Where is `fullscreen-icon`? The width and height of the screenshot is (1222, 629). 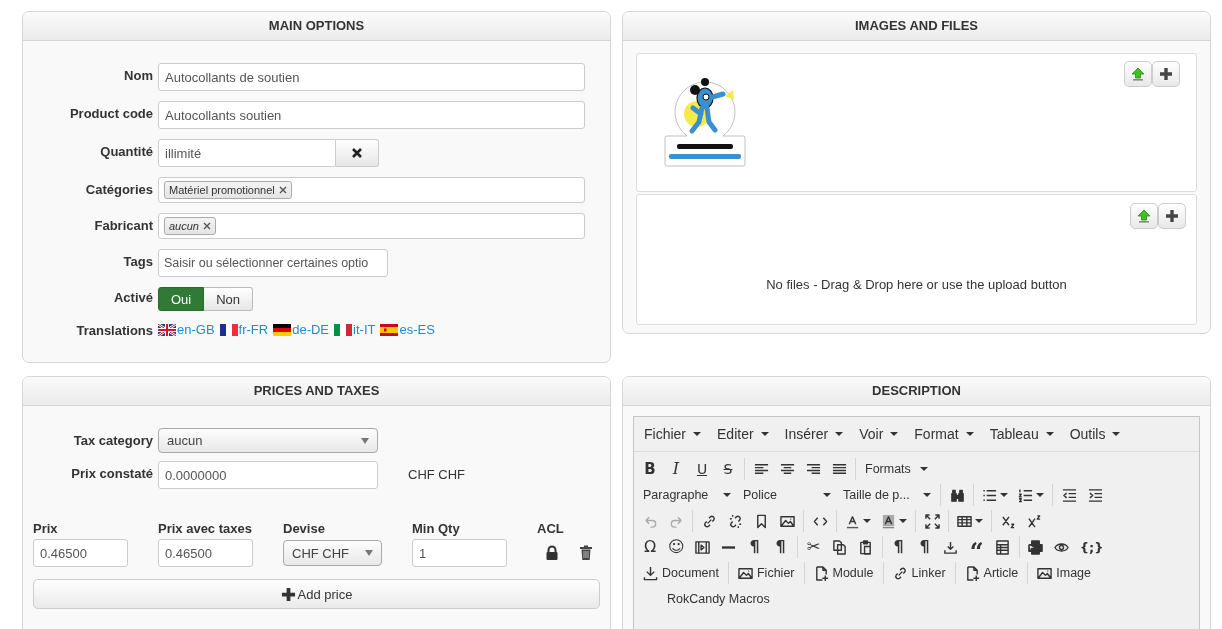 fullscreen-icon is located at coordinates (932, 521).